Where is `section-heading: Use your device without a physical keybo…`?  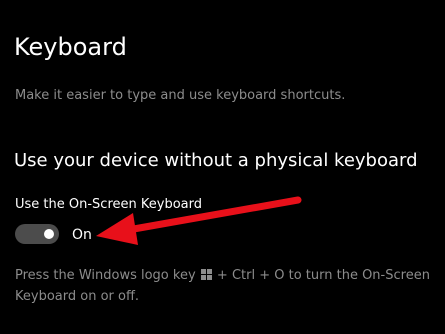
section-heading: Use your device without a physical keybo… is located at coordinates (216, 160).